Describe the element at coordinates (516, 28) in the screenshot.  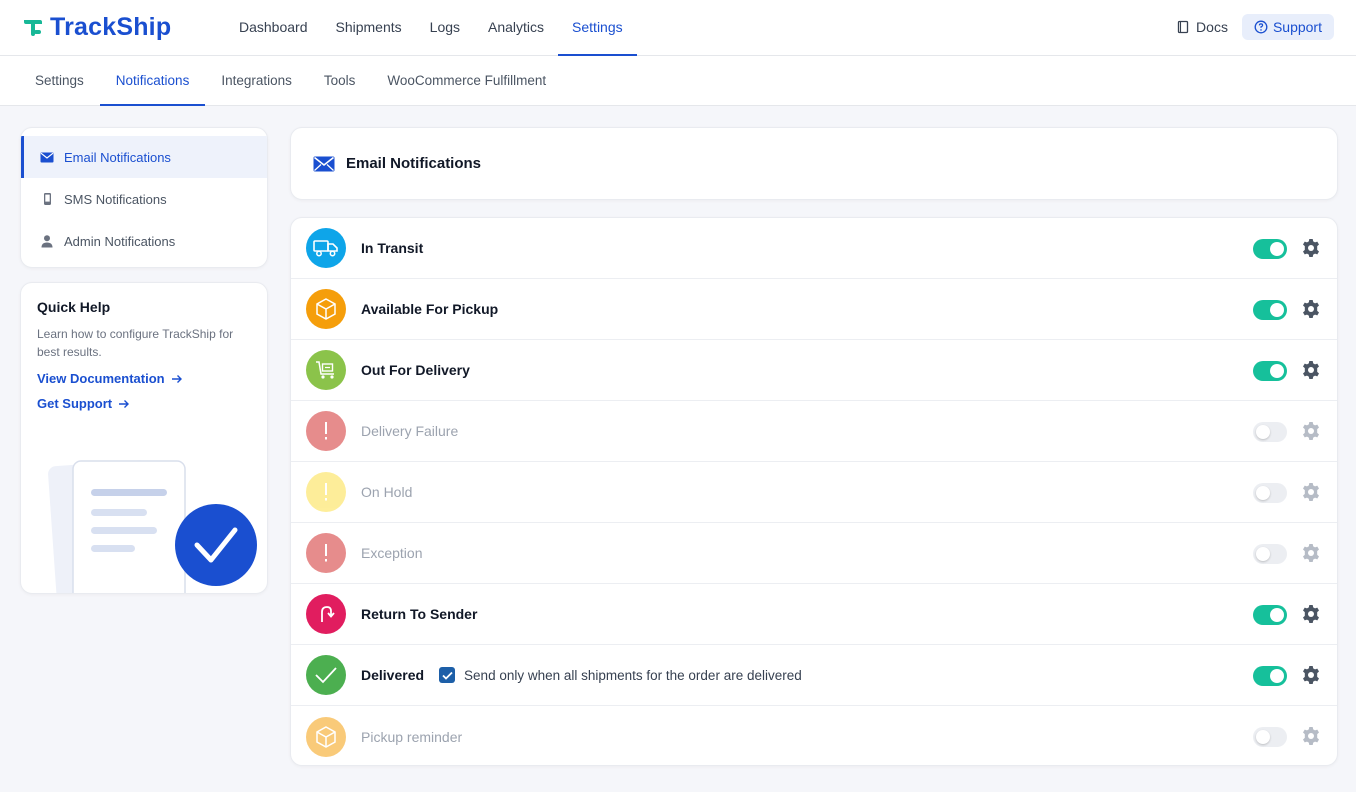
I see `nav-analytics: Analytics` at that location.